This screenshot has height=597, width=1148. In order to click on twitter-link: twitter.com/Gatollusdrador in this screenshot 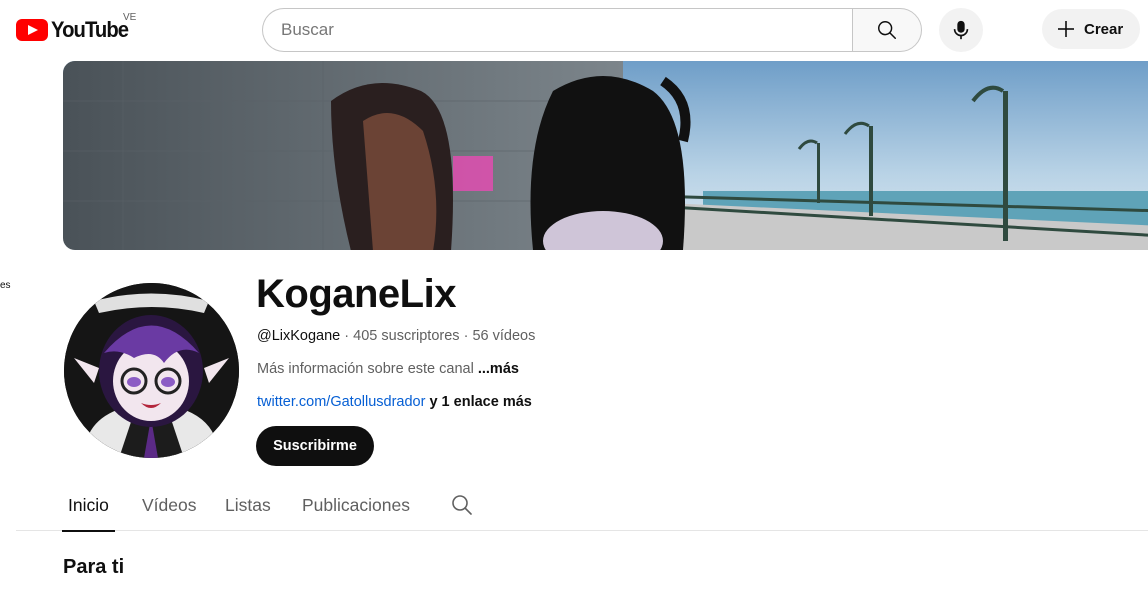, I will do `click(341, 402)`.